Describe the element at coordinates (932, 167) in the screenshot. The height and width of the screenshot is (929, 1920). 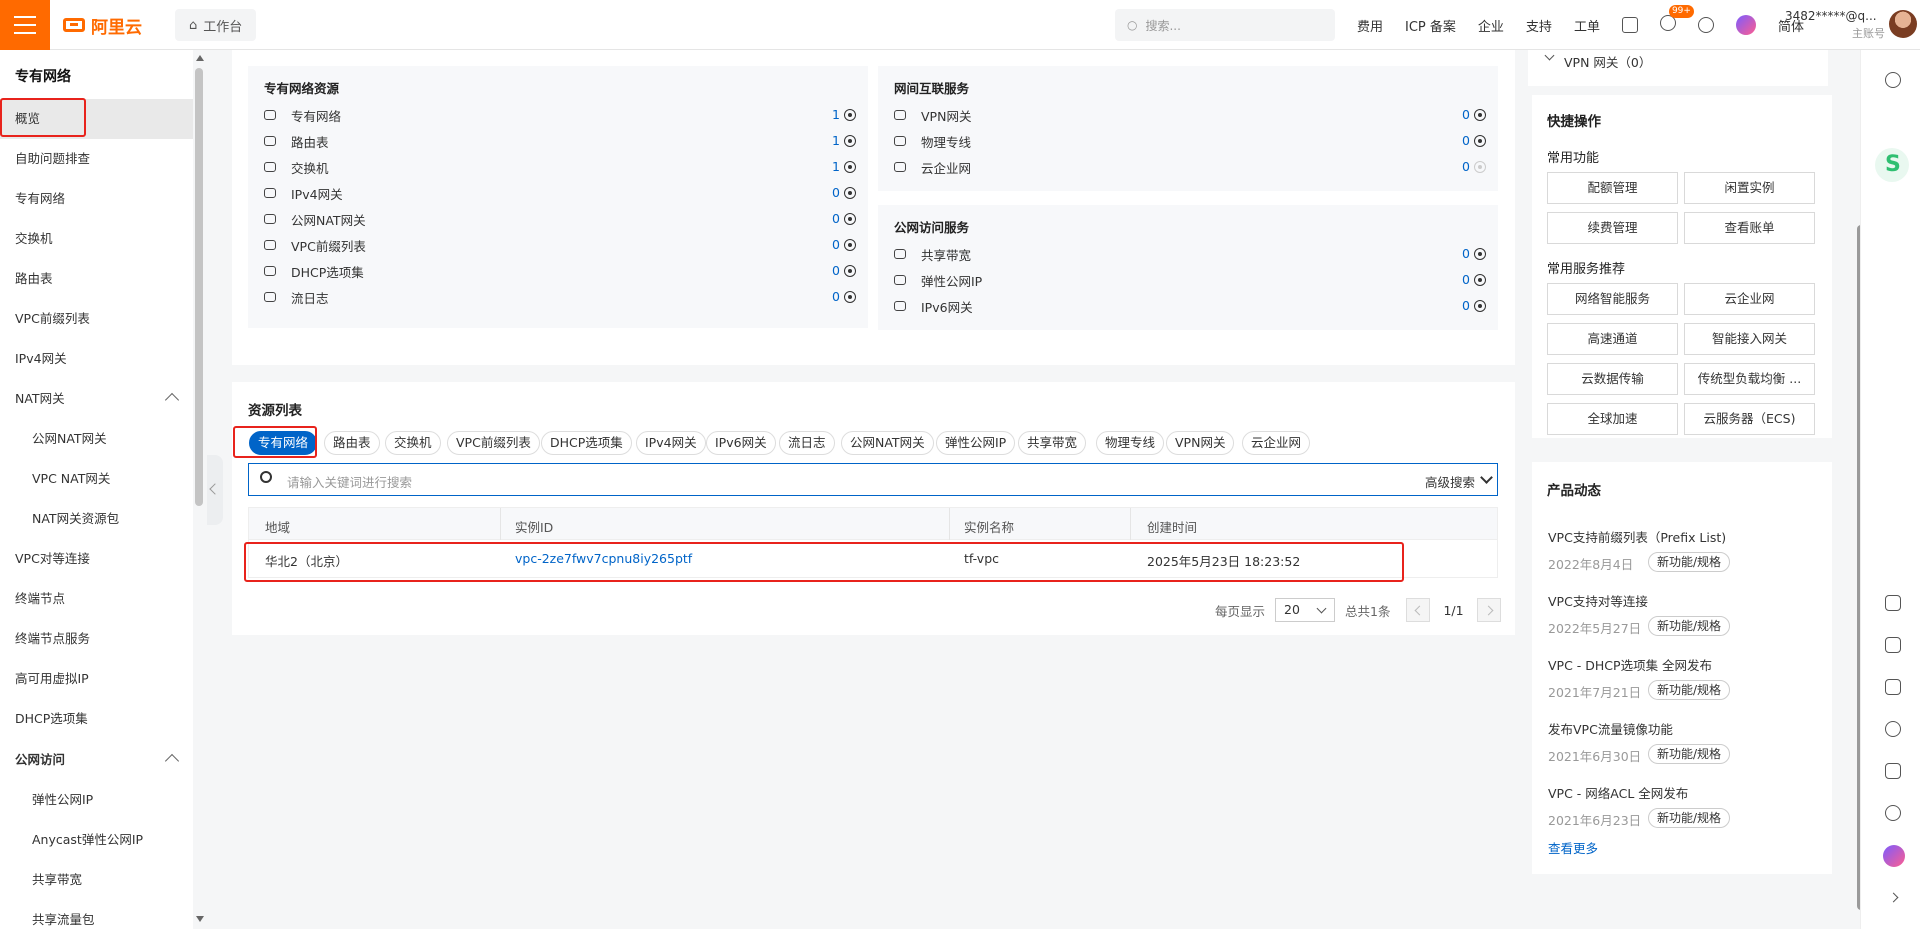
I see `resource-row: 云企业网` at that location.